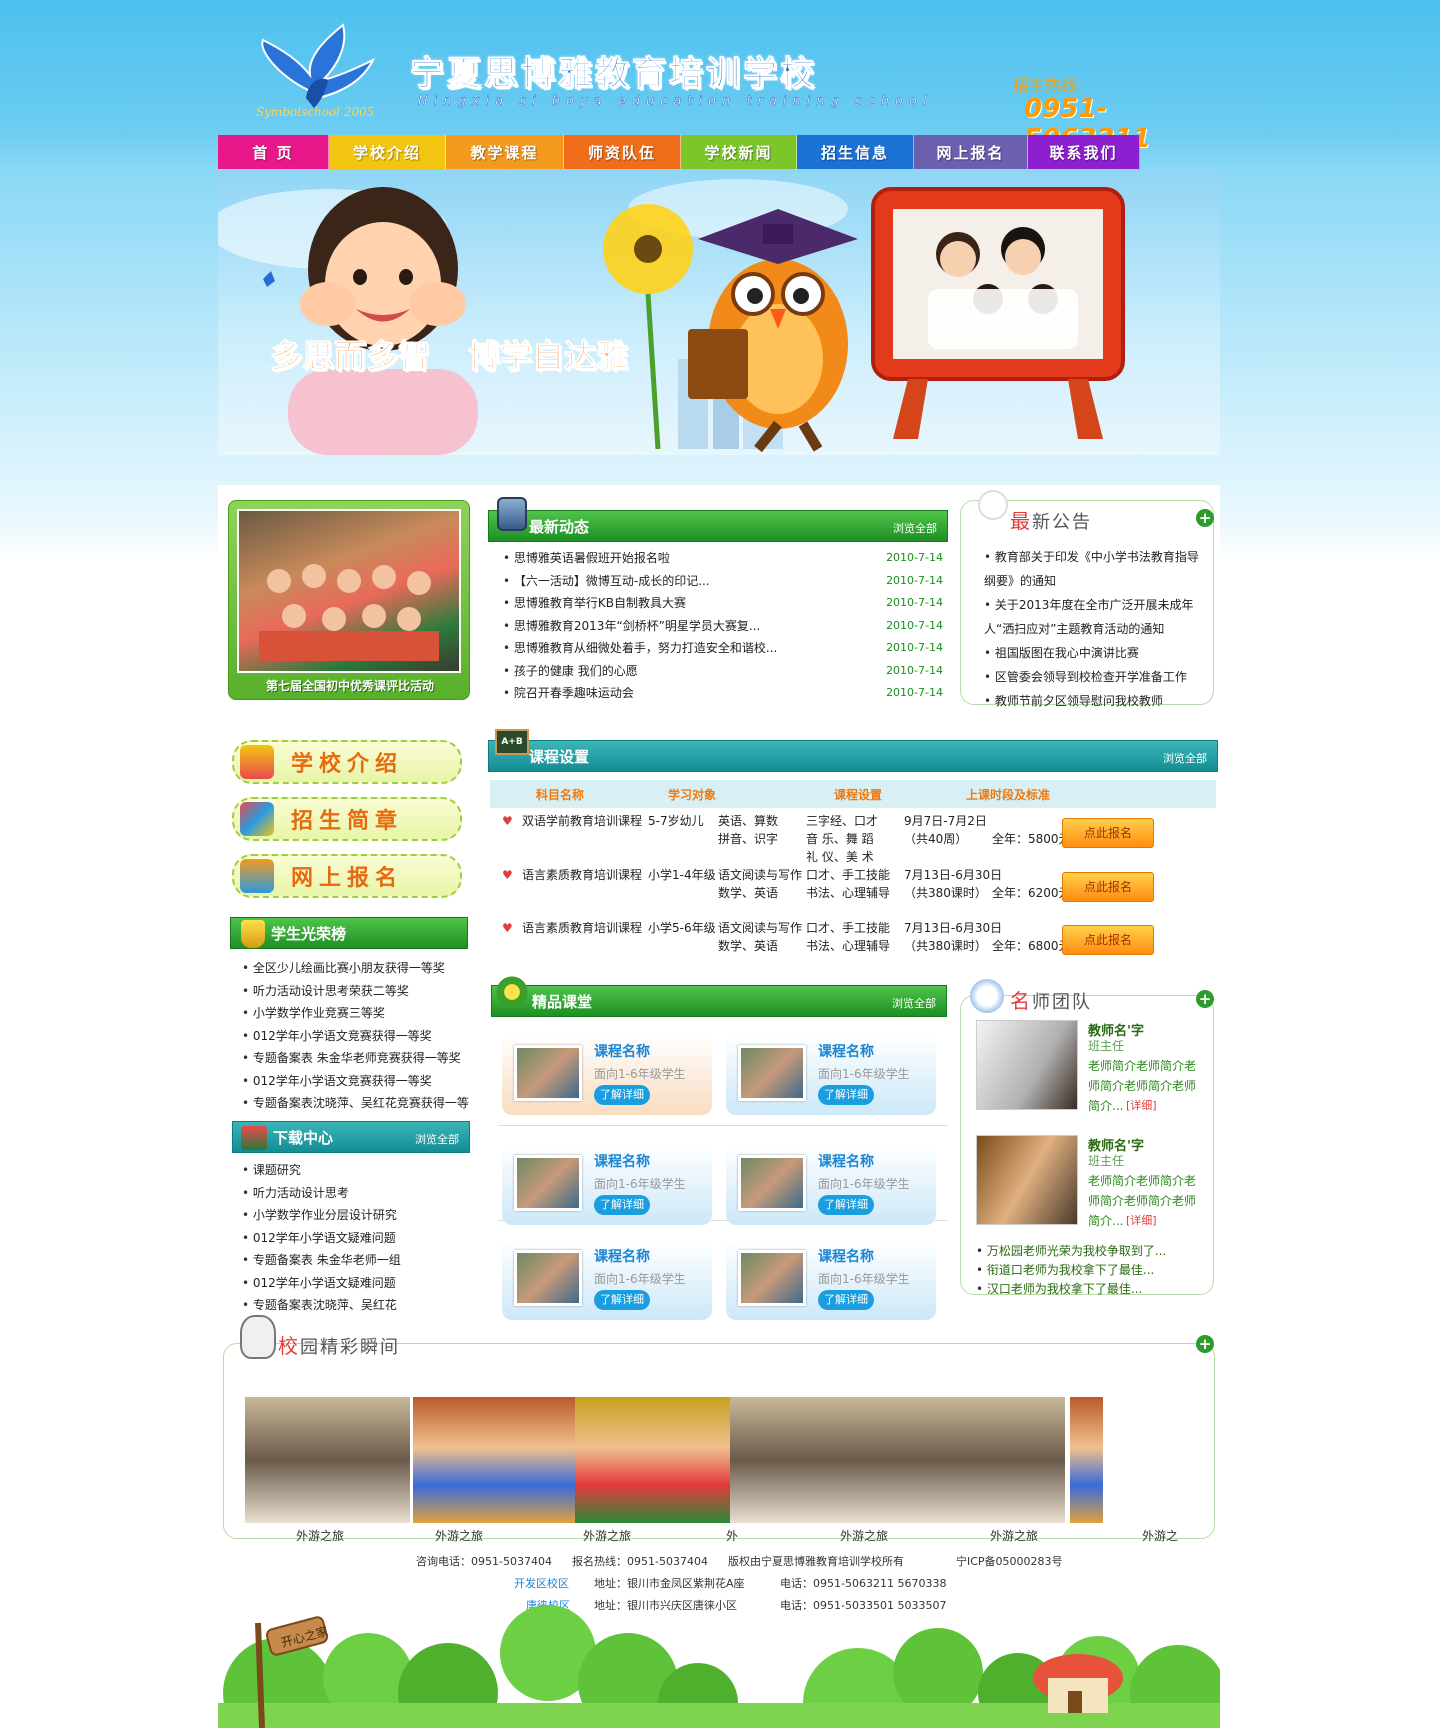 The height and width of the screenshot is (1728, 1440). What do you see at coordinates (437, 1139) in the screenshot?
I see `downloads-more-link: 浏览全部` at bounding box center [437, 1139].